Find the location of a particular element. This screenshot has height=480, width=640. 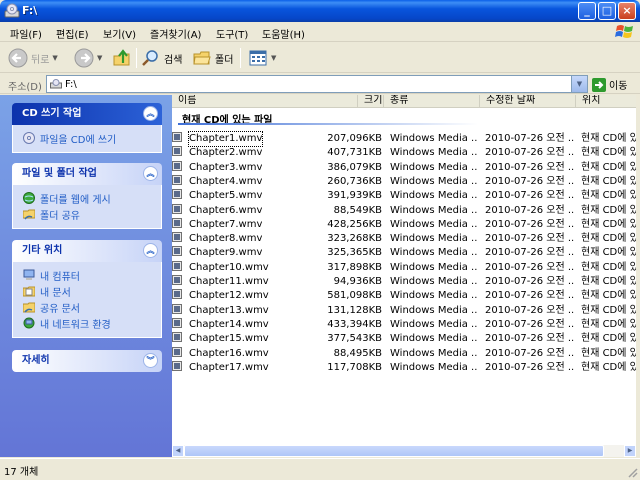

close-button: × is located at coordinates (627, 11).